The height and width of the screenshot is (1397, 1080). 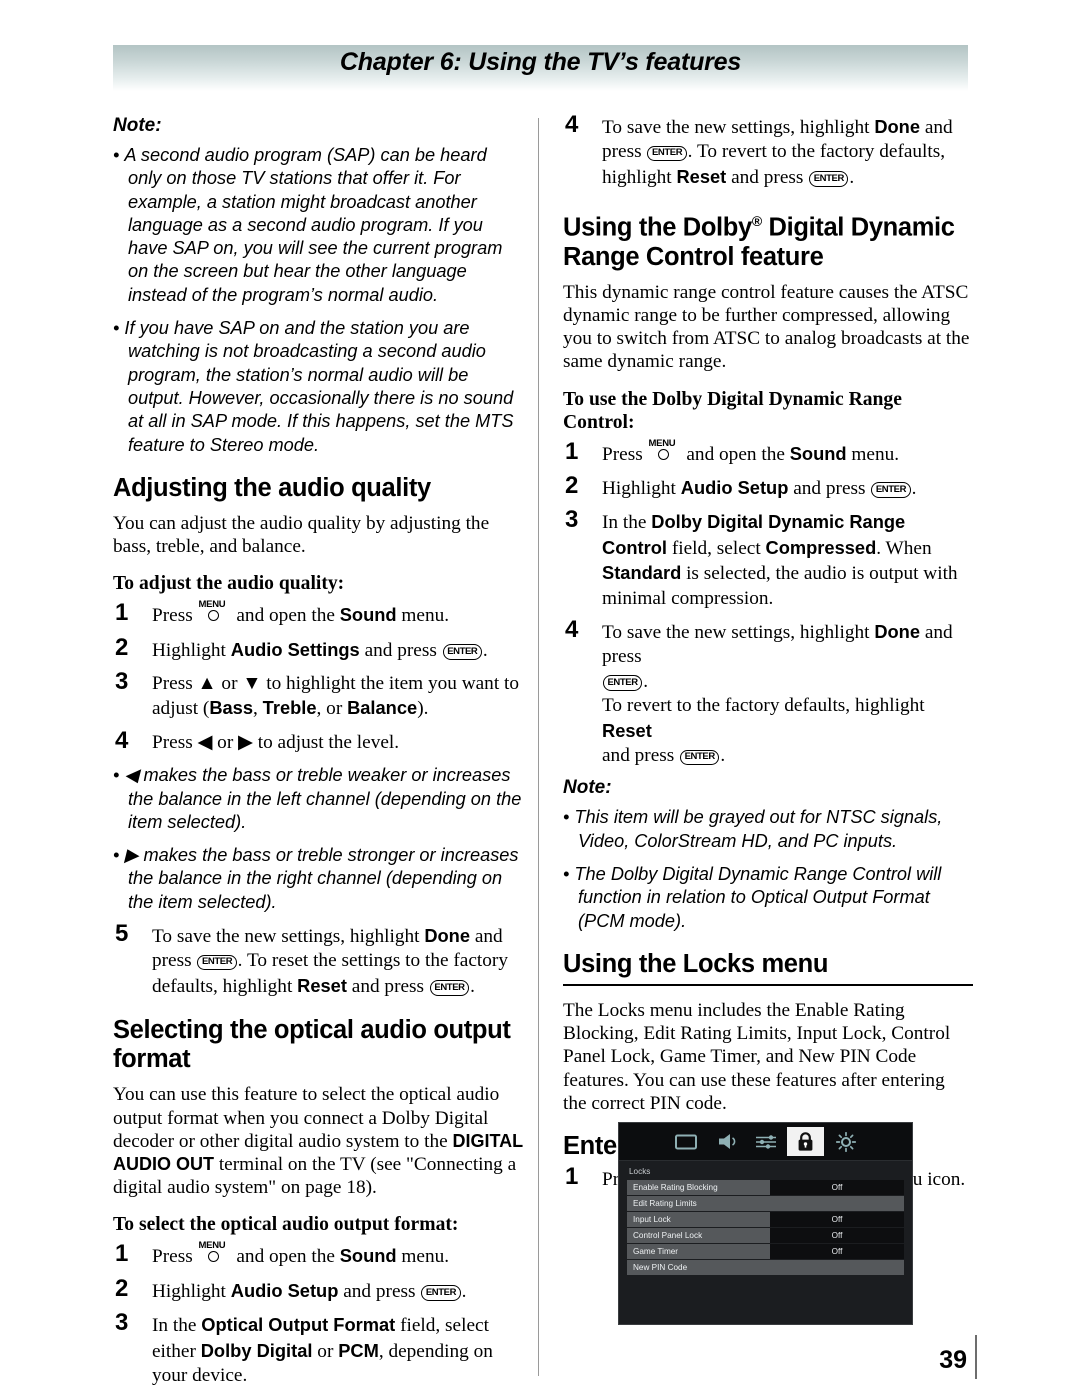 I want to click on tv-menu-icon-setup, so click(x=845, y=1141).